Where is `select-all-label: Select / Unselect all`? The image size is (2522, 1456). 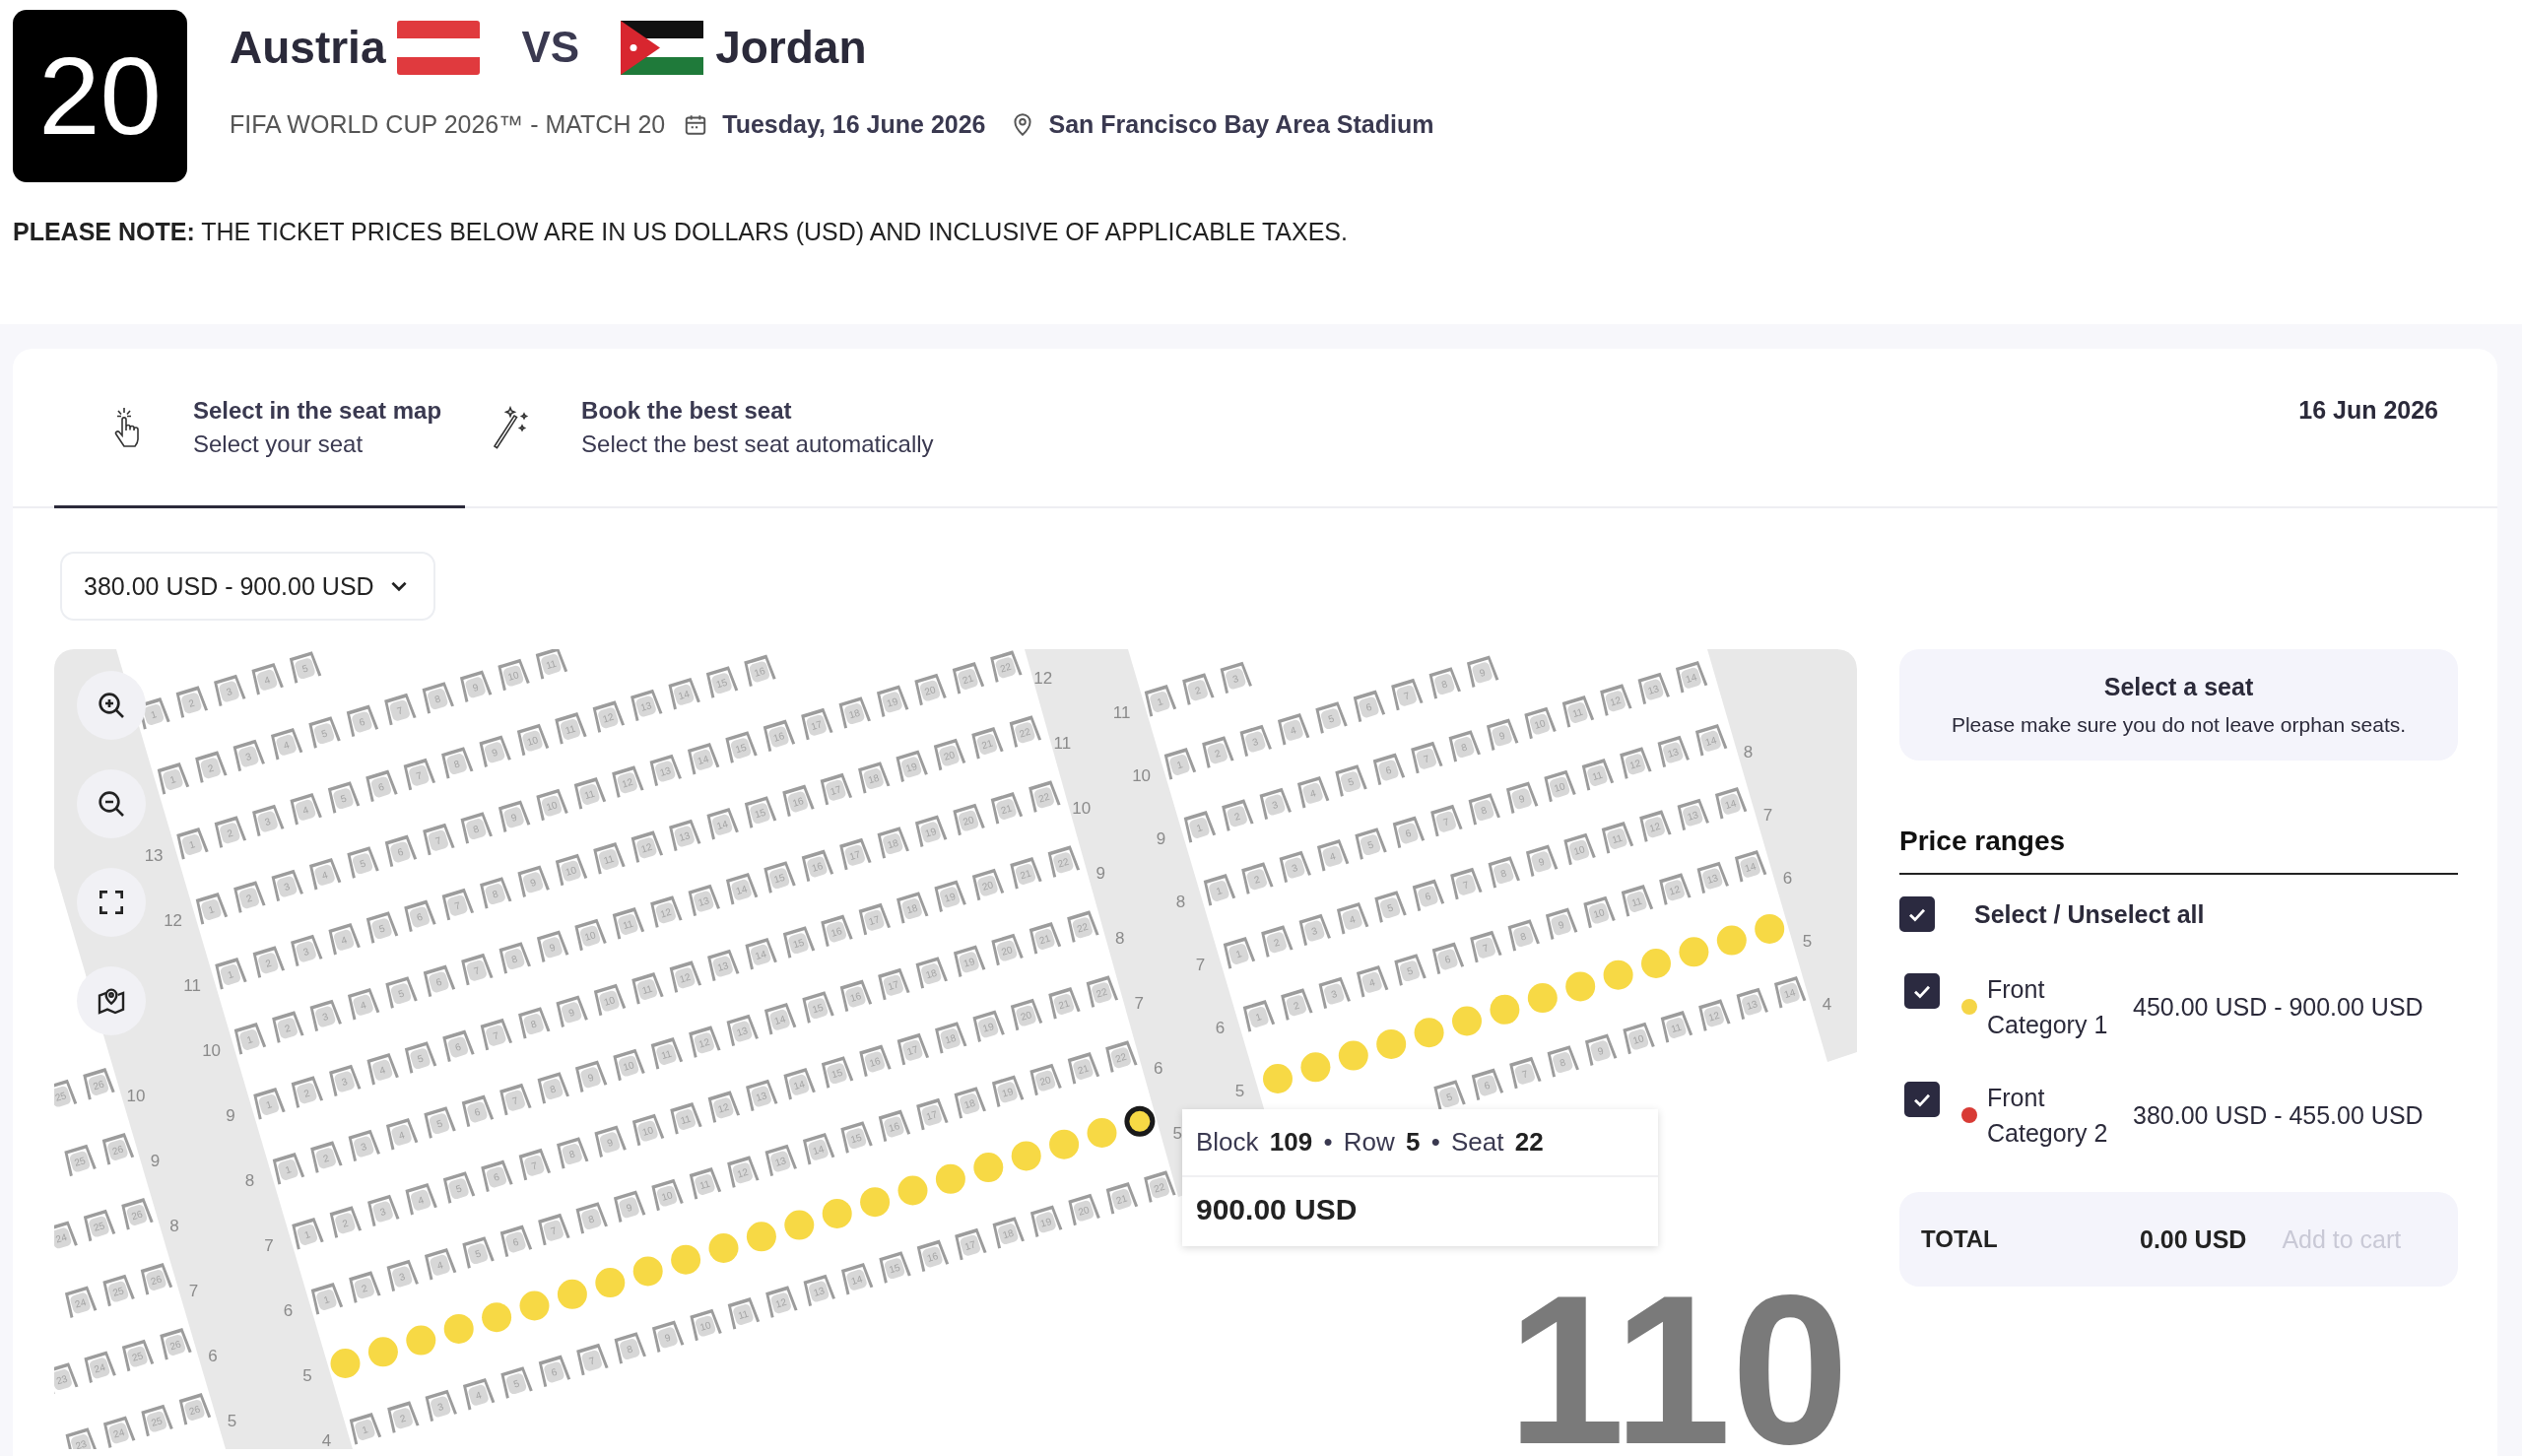
select-all-label: Select / Unselect all is located at coordinates (2089, 914).